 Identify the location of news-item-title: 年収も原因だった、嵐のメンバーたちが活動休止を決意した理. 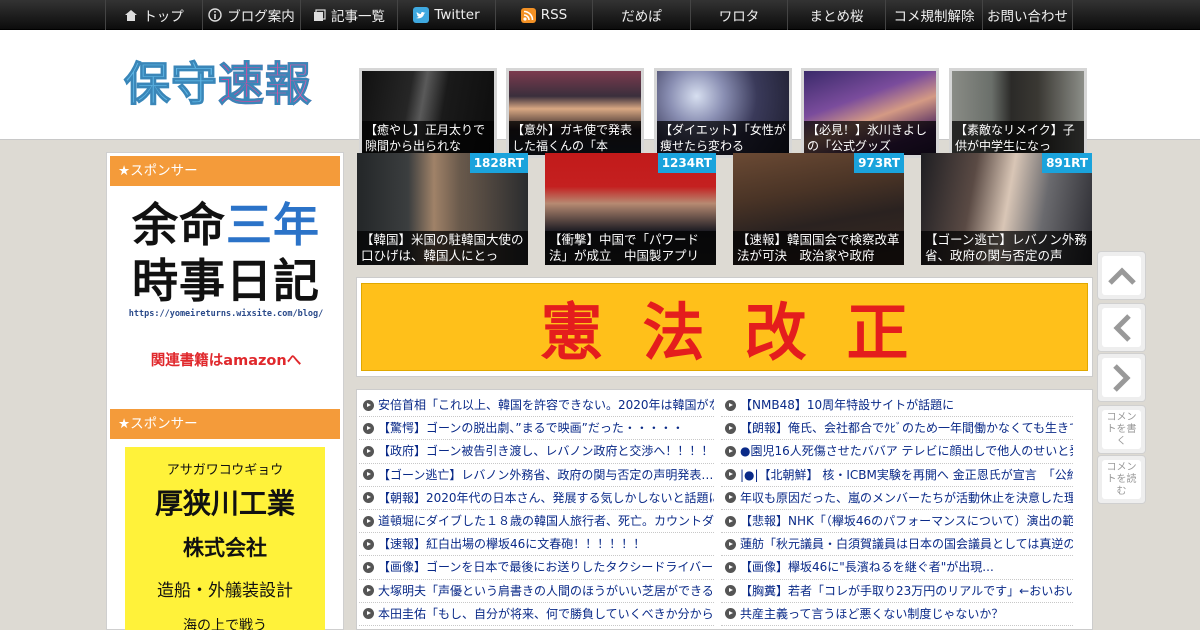
(906, 497).